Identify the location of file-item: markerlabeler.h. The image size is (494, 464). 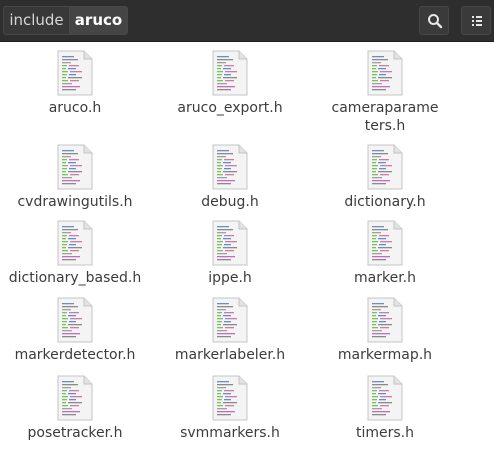
(230, 332).